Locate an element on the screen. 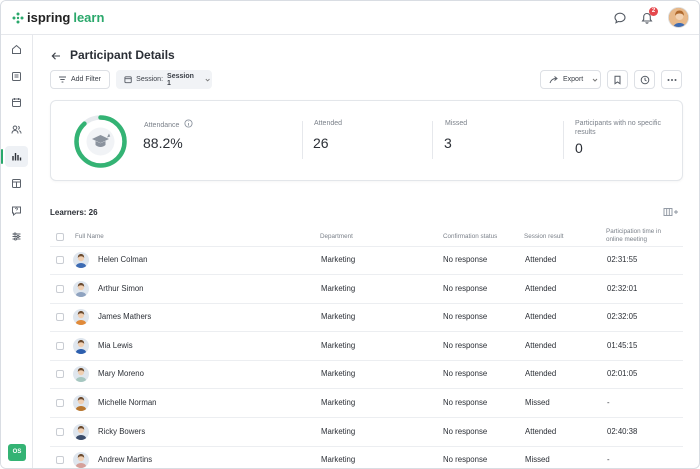 This screenshot has width=700, height=469. no-results-label: Participants with no specific results is located at coordinates (618, 128).